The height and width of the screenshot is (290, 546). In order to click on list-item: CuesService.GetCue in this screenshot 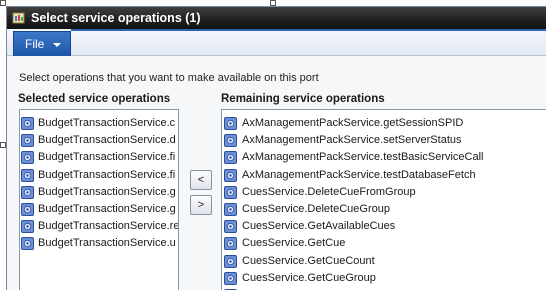, I will do `click(384, 243)`.